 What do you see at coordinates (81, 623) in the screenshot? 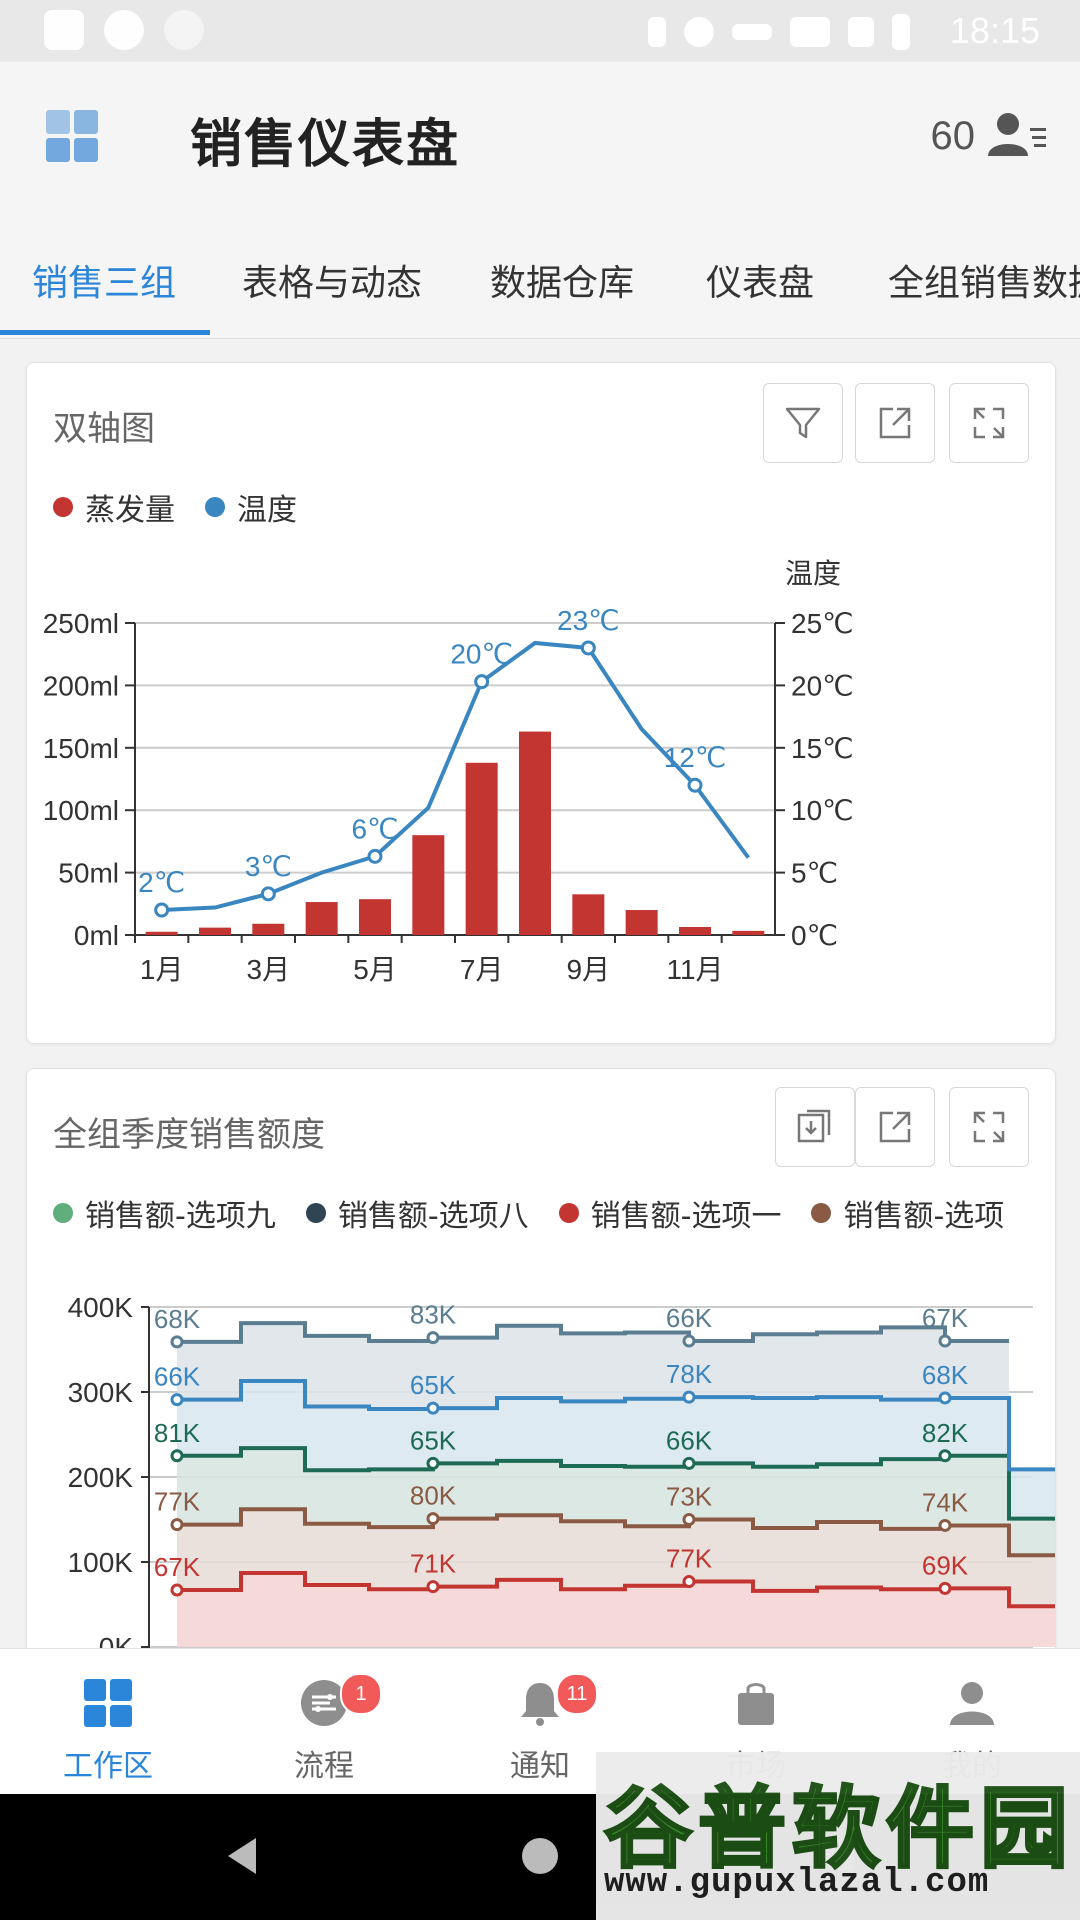
I see `left-tick-label: 250ml` at bounding box center [81, 623].